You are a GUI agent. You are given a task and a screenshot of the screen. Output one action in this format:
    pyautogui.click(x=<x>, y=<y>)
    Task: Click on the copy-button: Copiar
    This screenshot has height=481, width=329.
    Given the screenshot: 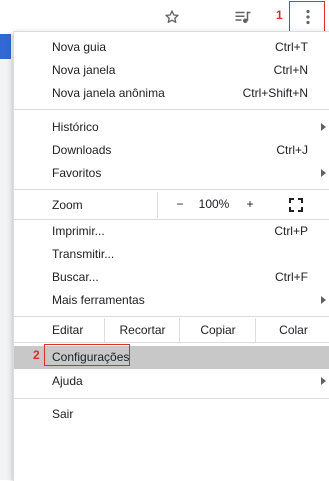 What is the action you would take?
    pyautogui.click(x=217, y=330)
    